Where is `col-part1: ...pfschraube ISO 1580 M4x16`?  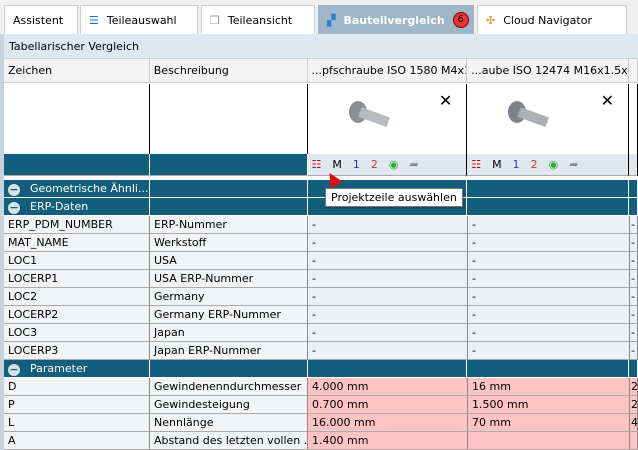 col-part1: ...pfschraube ISO 1580 M4x16 is located at coordinates (387, 71).